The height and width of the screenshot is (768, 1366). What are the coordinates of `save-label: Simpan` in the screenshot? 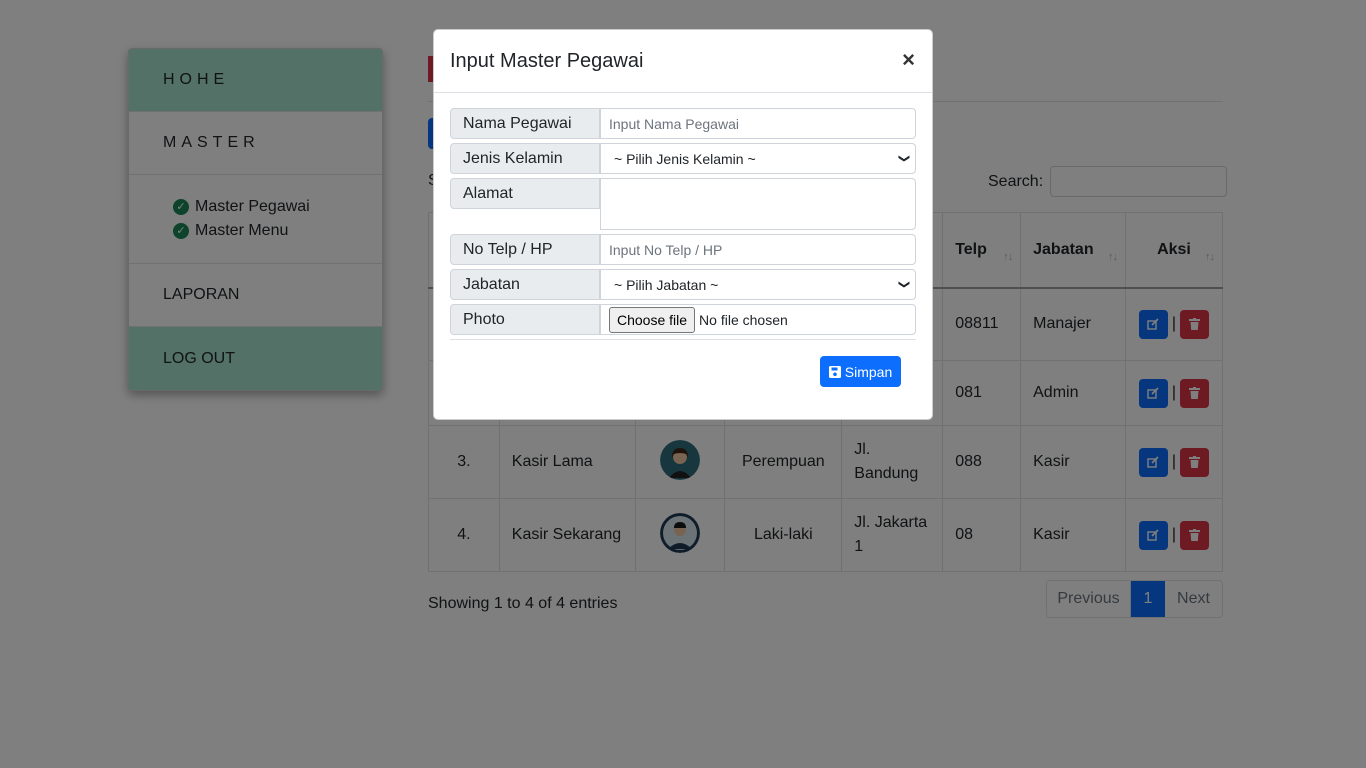 It's located at (868, 371).